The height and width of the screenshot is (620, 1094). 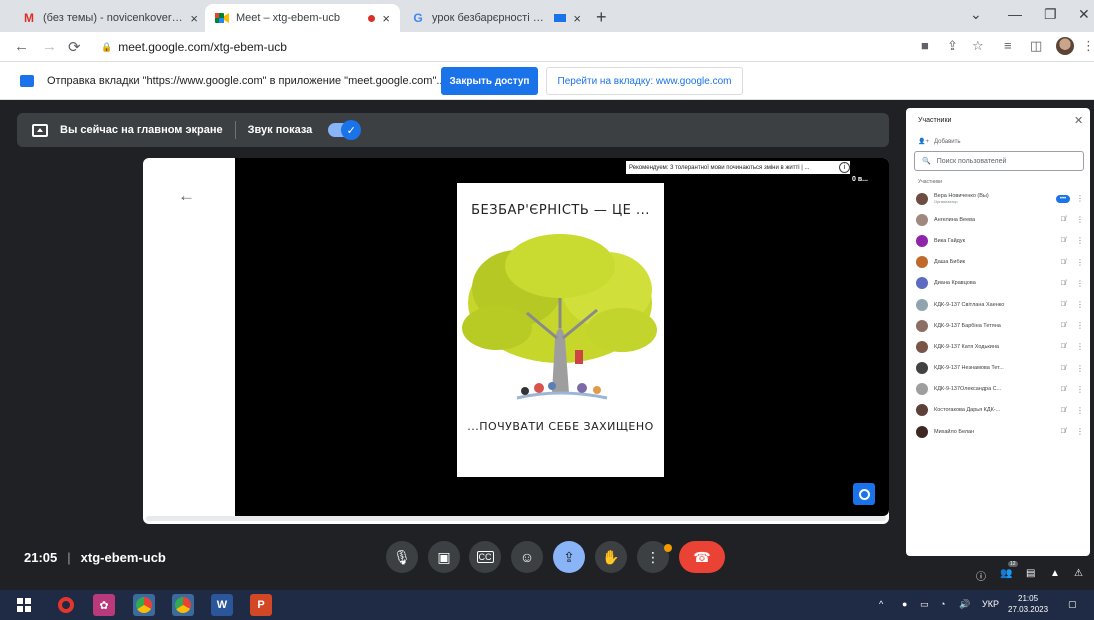 What do you see at coordinates (1084, 14) in the screenshot?
I see `close-window-button: ✕` at bounding box center [1084, 14].